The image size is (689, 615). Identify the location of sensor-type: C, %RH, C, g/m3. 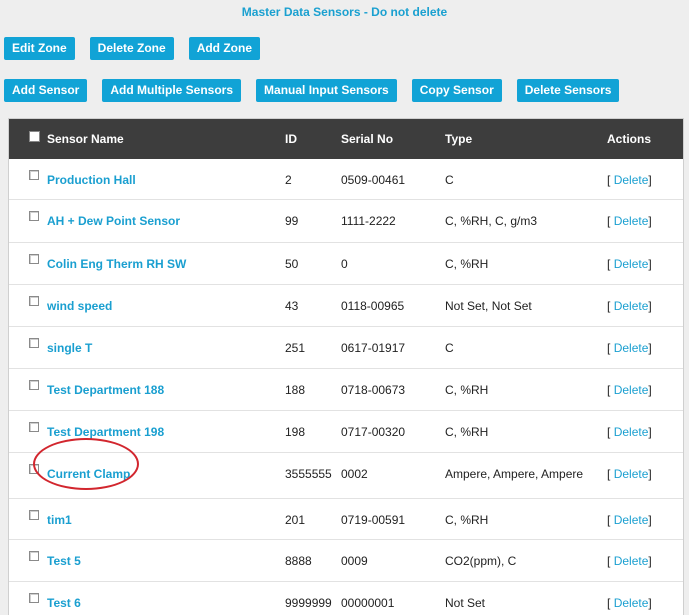
(491, 221).